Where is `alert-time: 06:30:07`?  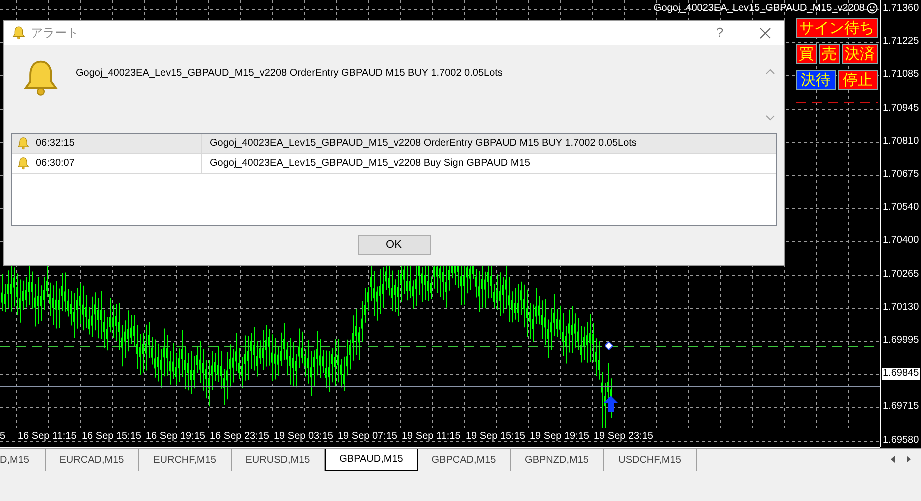
alert-time: 06:30:07 is located at coordinates (55, 164).